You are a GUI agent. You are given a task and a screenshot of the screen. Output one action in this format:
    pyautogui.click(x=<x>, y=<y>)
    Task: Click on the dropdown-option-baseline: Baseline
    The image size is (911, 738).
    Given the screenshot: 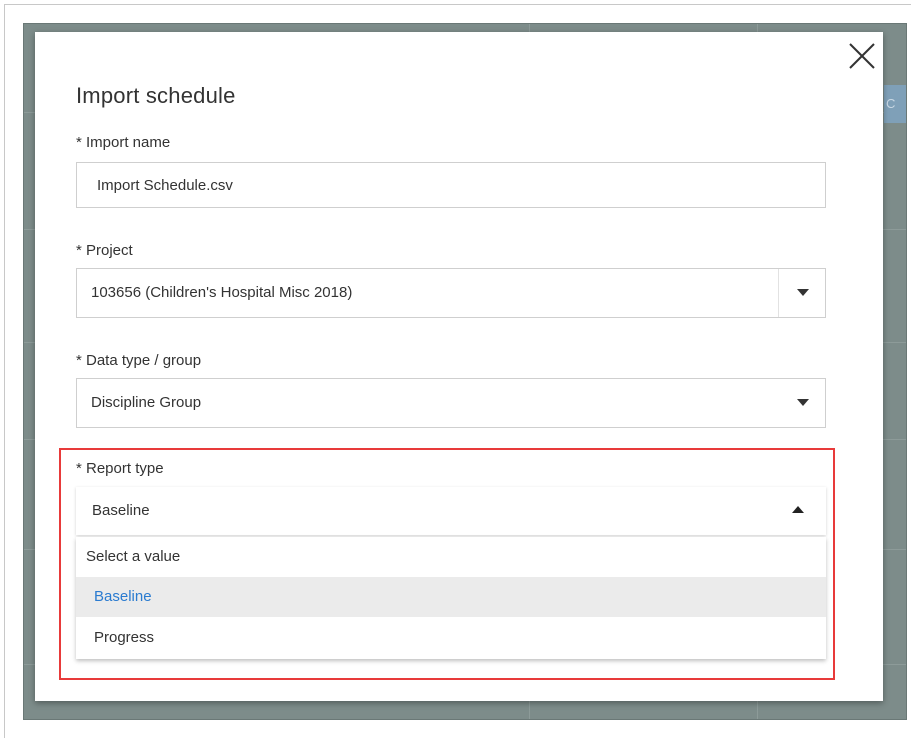 What is the action you would take?
    pyautogui.click(x=451, y=597)
    